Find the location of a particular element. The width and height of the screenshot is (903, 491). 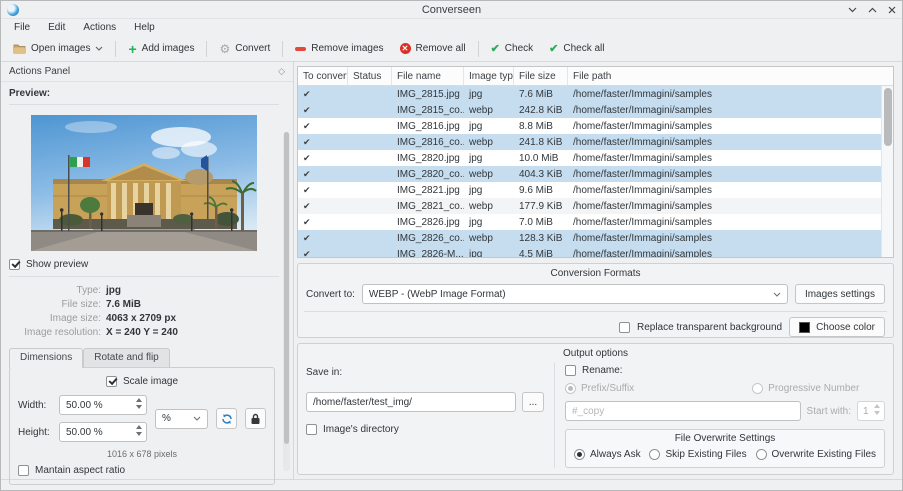

tab-dimensions: Dimensions is located at coordinates (46, 358).